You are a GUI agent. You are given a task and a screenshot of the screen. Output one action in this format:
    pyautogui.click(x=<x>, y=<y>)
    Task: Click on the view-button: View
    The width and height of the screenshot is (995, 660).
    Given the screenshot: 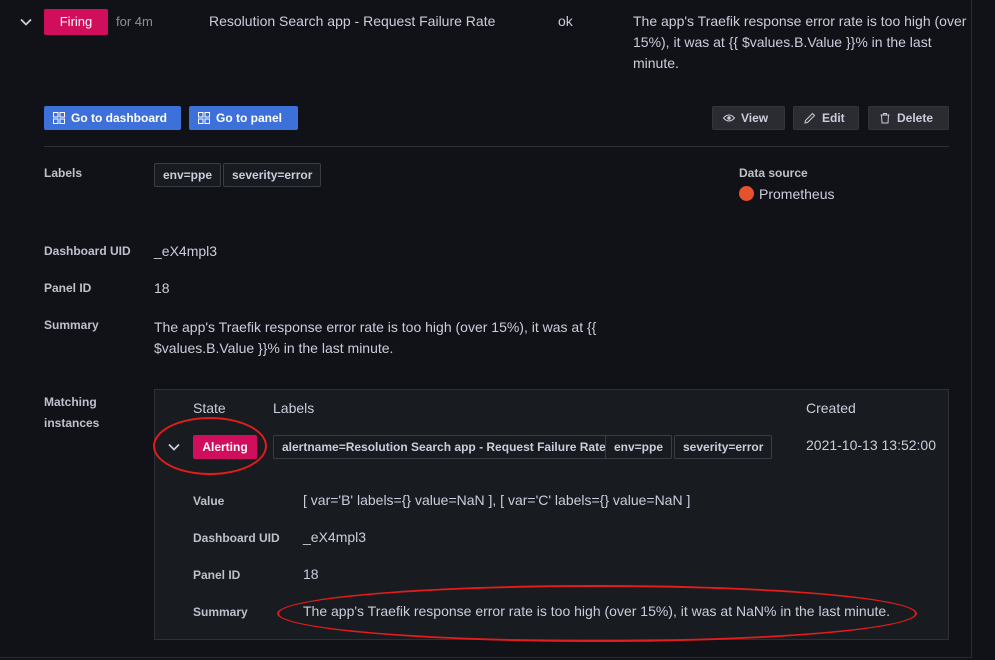 What is the action you would take?
    pyautogui.click(x=748, y=118)
    